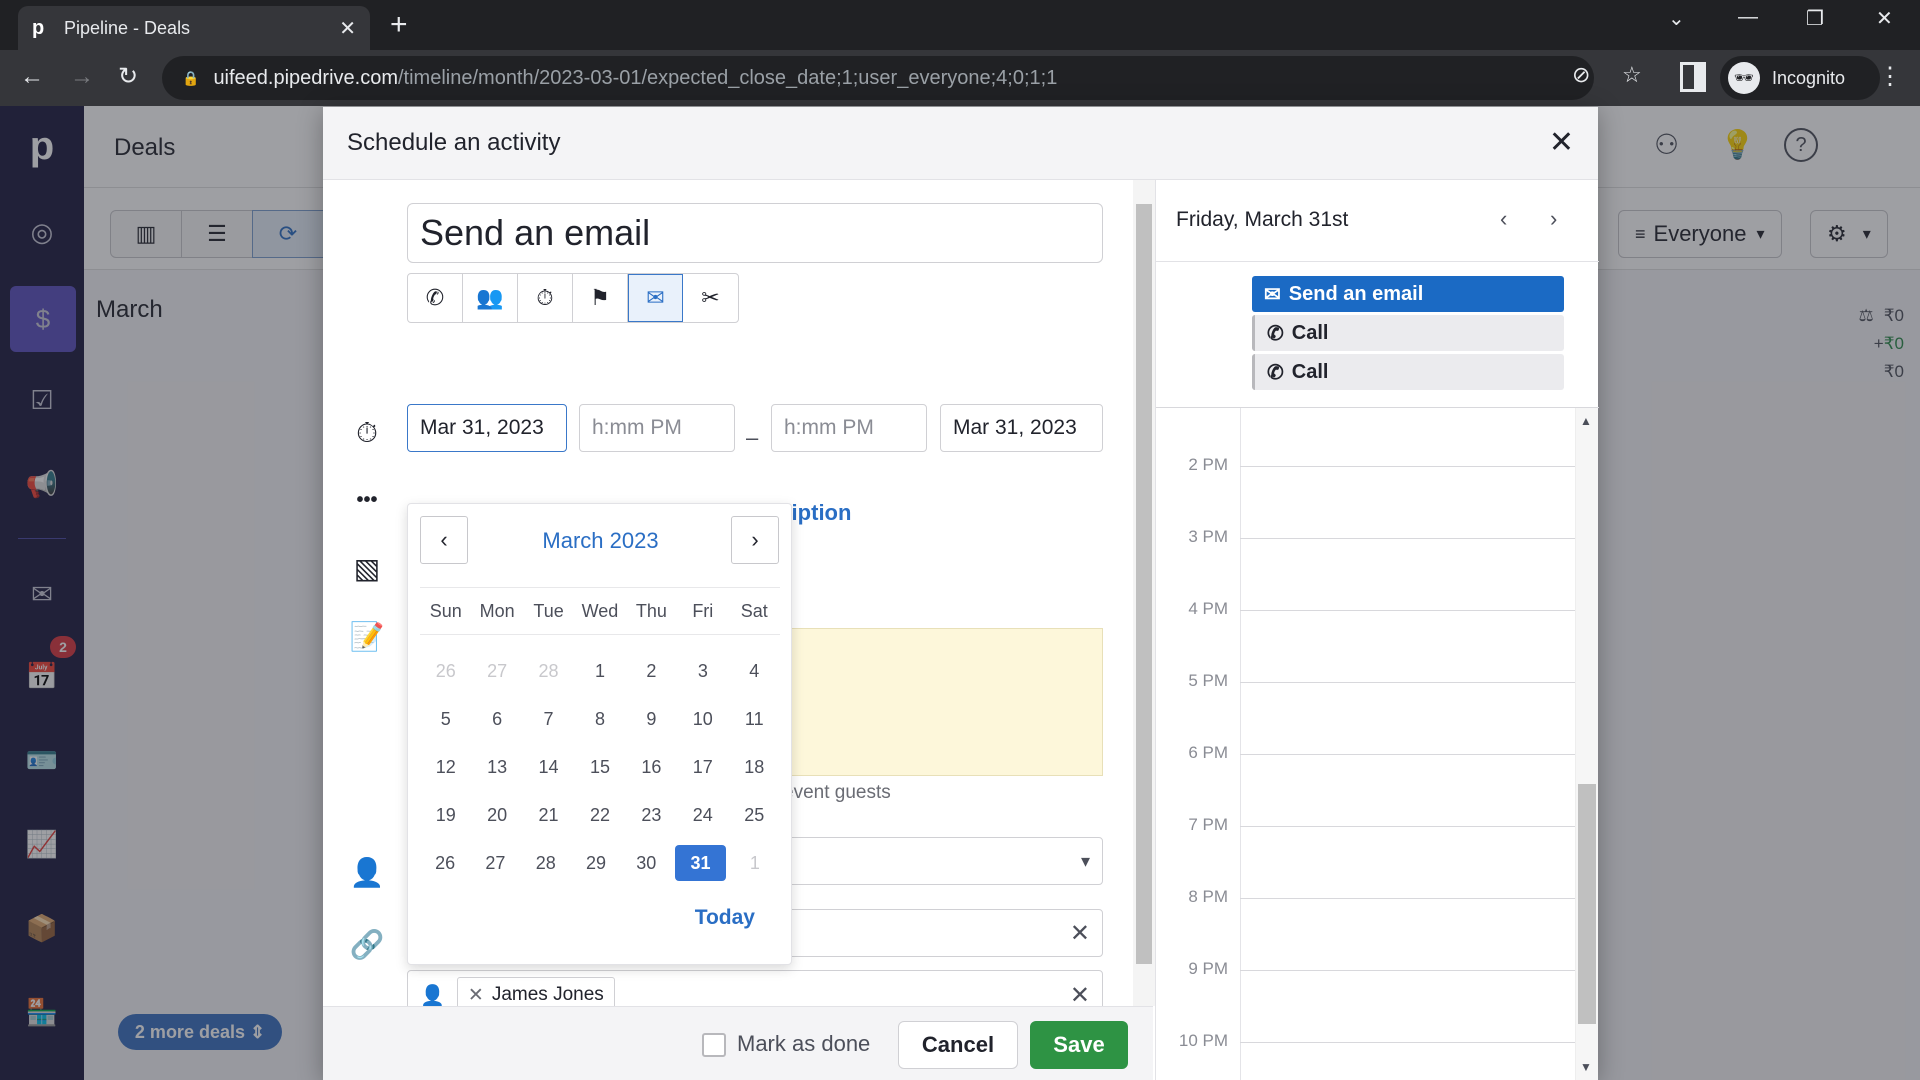 This screenshot has width=1920, height=1080. What do you see at coordinates (1800, 78) in the screenshot?
I see `profile-incognito-button: 🕶 Incognito` at bounding box center [1800, 78].